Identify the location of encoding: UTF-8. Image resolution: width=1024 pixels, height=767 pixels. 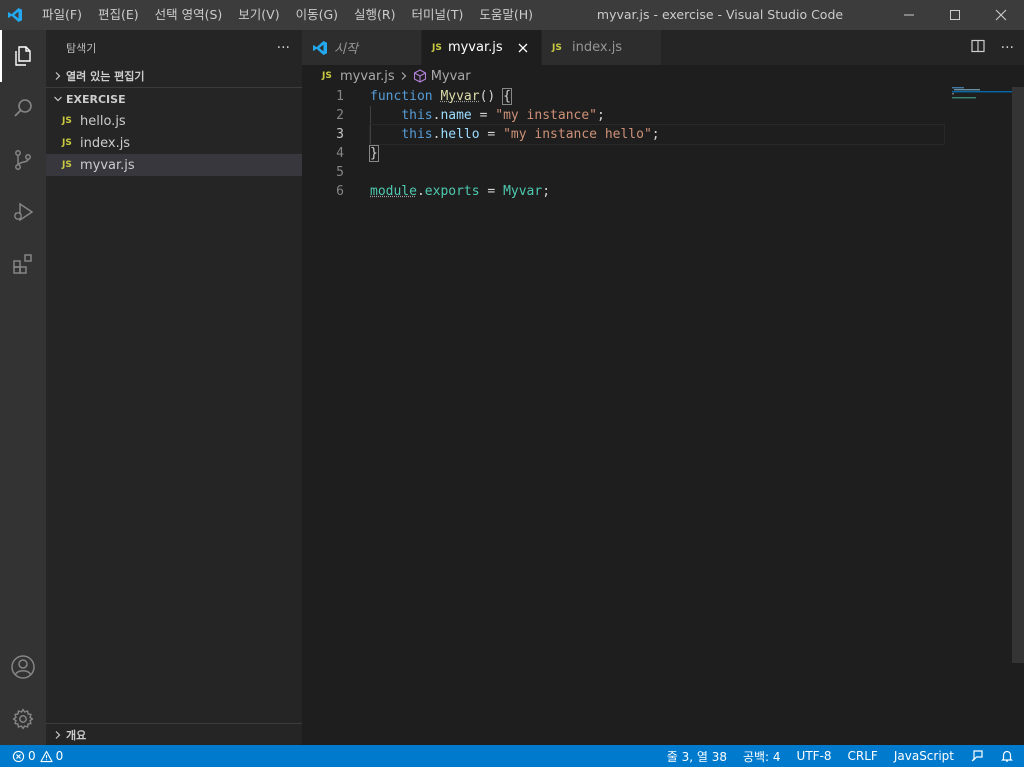
(814, 756).